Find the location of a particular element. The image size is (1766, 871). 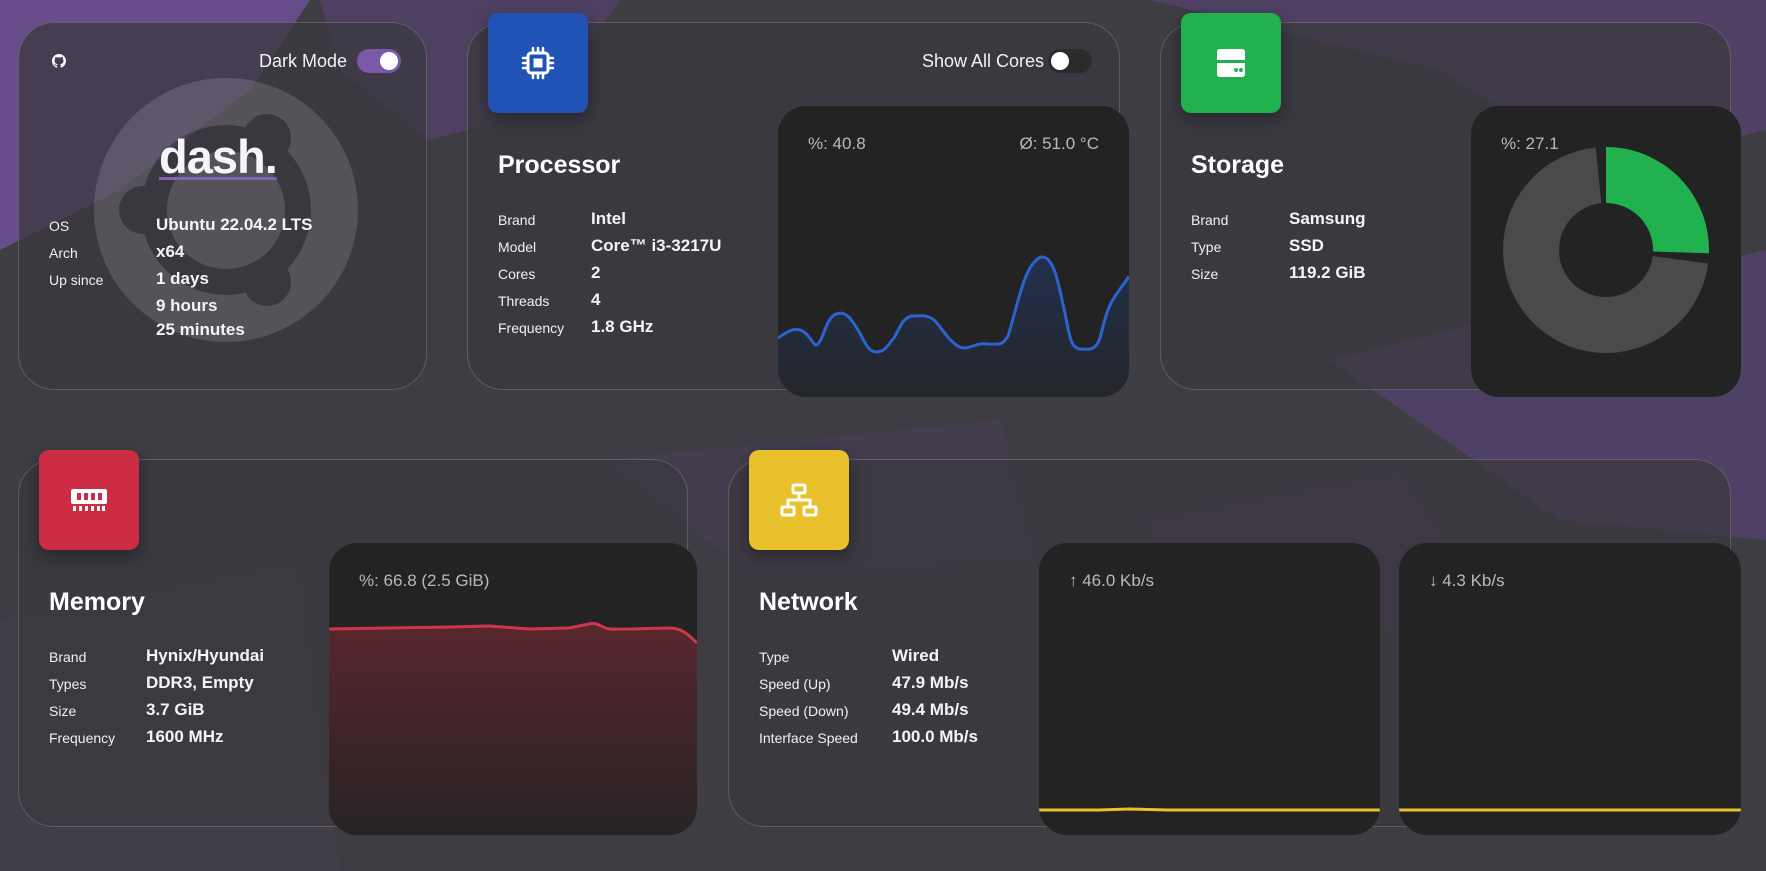

info-row-speed-down: Speed (Down) 49.4 Mb/s is located at coordinates (868, 713).